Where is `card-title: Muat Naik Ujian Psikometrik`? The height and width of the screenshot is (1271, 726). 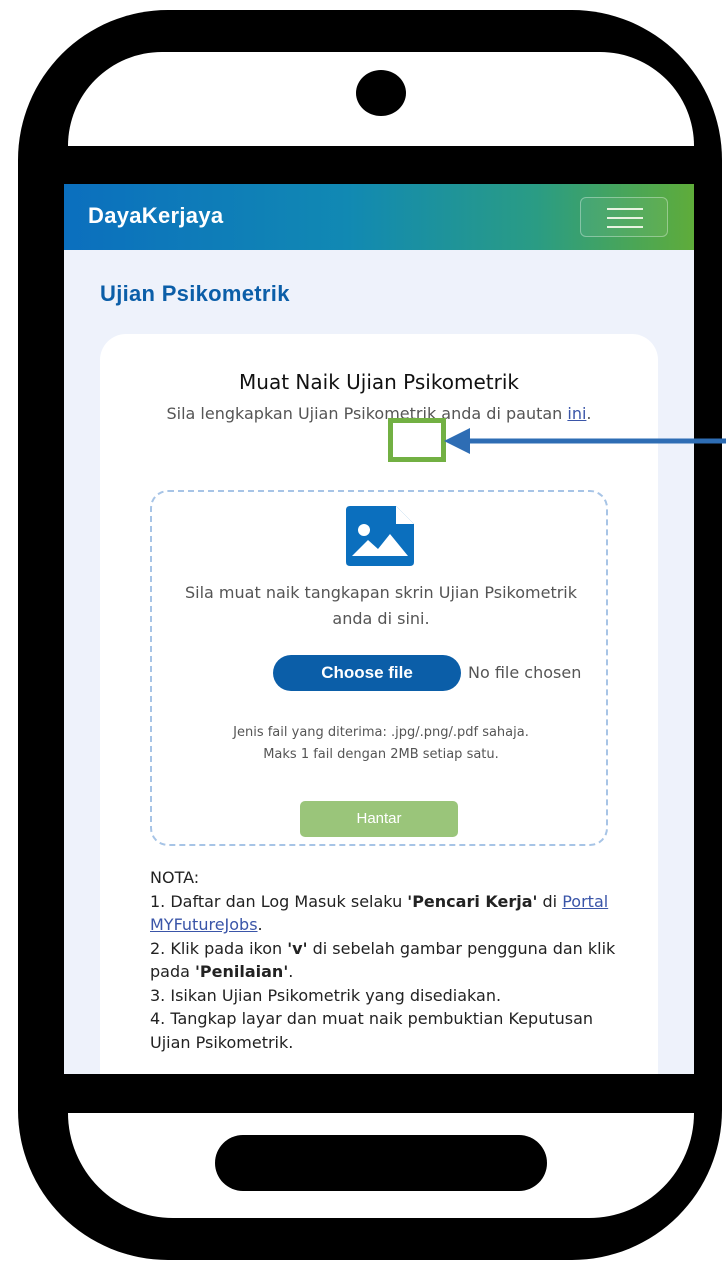 card-title: Muat Naik Ujian Psikometrik is located at coordinates (379, 382).